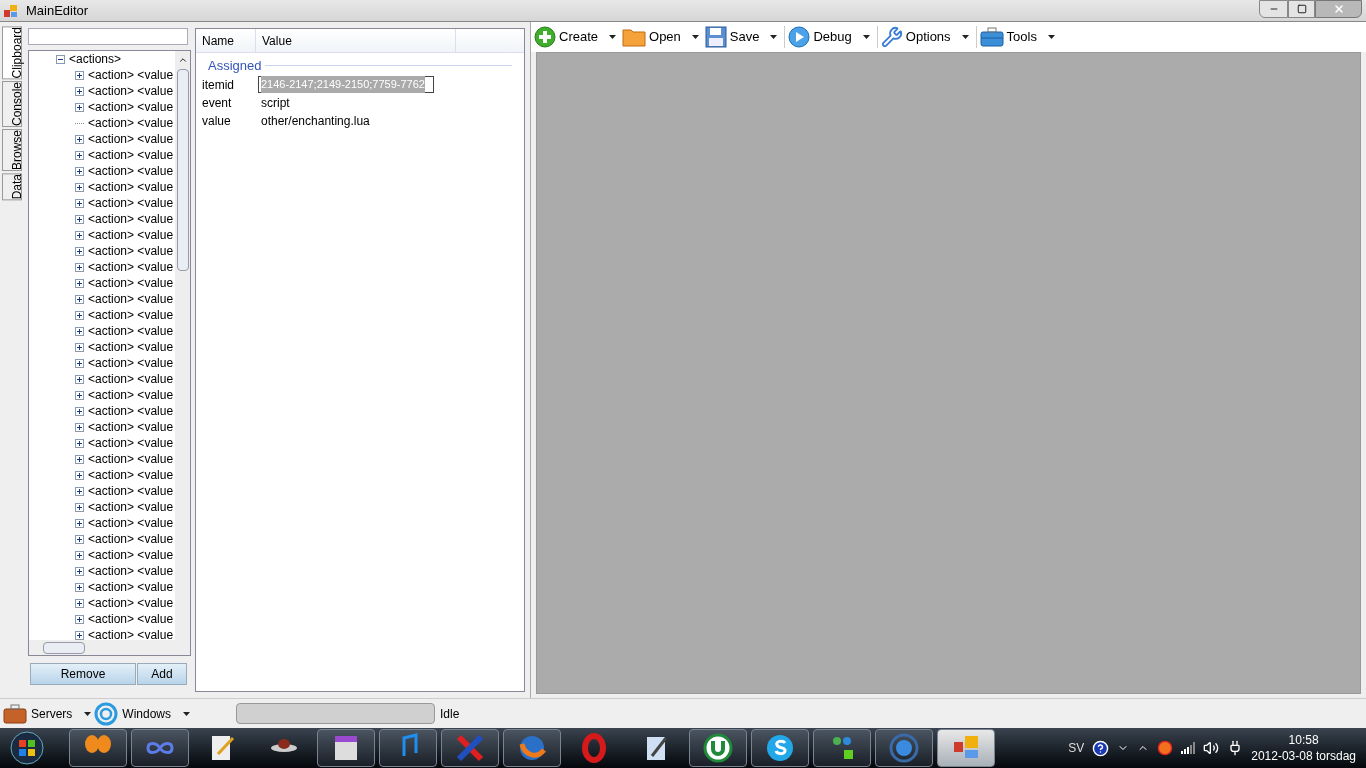 The width and height of the screenshot is (1366, 768). I want to click on tree-node-label: <actions>, so click(95, 59).